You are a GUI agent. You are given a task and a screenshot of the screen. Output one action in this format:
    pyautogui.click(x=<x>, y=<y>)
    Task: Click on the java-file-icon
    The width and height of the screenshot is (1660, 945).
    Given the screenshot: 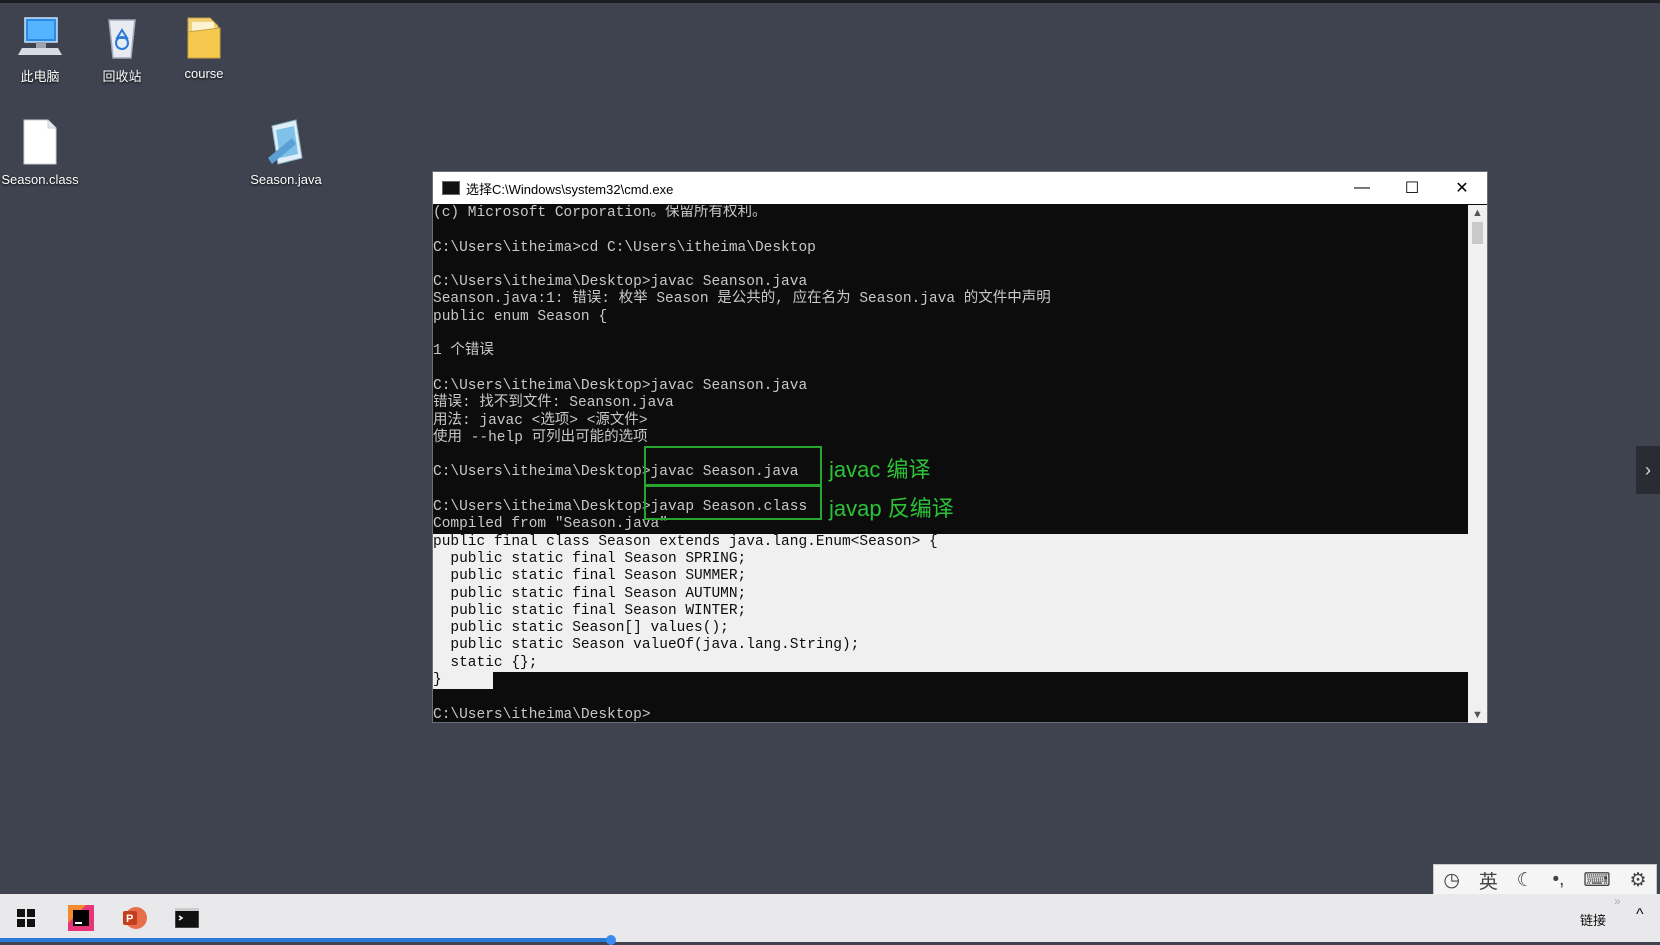 What is the action you would take?
    pyautogui.click(x=286, y=142)
    